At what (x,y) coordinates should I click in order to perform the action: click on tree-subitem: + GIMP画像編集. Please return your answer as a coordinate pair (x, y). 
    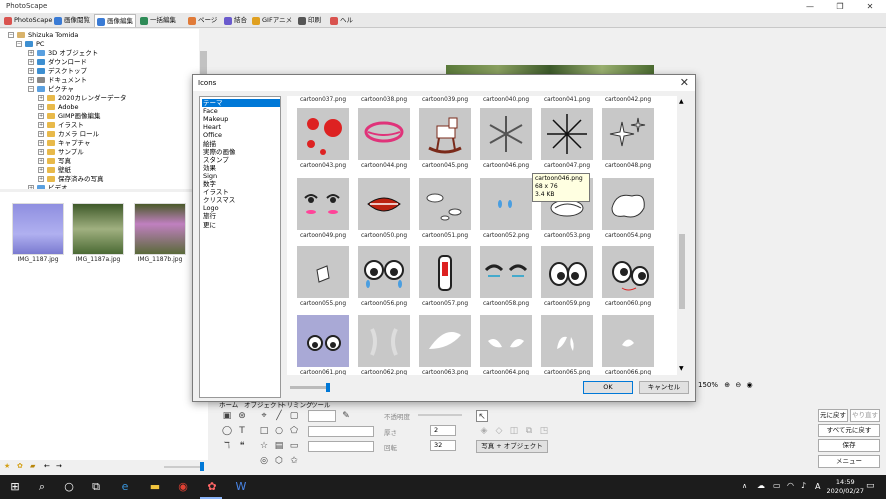
    Looking at the image, I should click on (69, 116).